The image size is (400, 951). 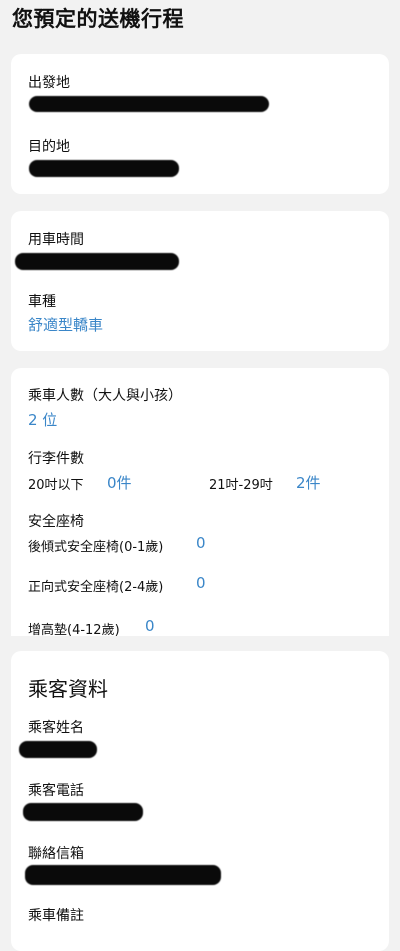 I want to click on passenger-phone-label: 乘客電話, so click(x=56, y=791).